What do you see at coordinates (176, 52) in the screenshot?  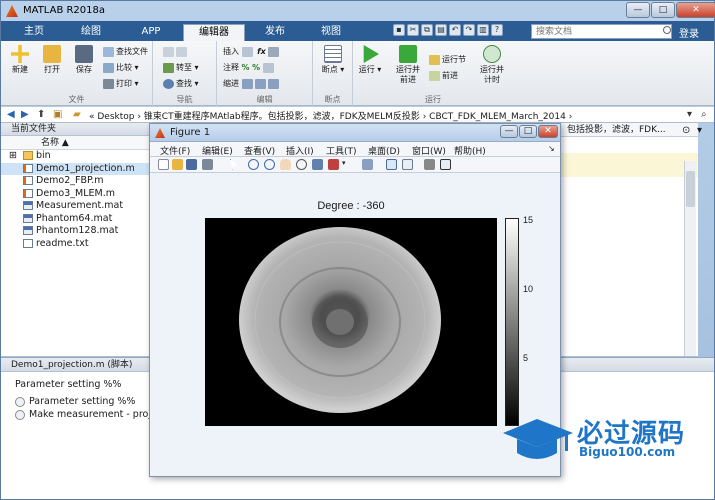 I see `nav-back-icon` at bounding box center [176, 52].